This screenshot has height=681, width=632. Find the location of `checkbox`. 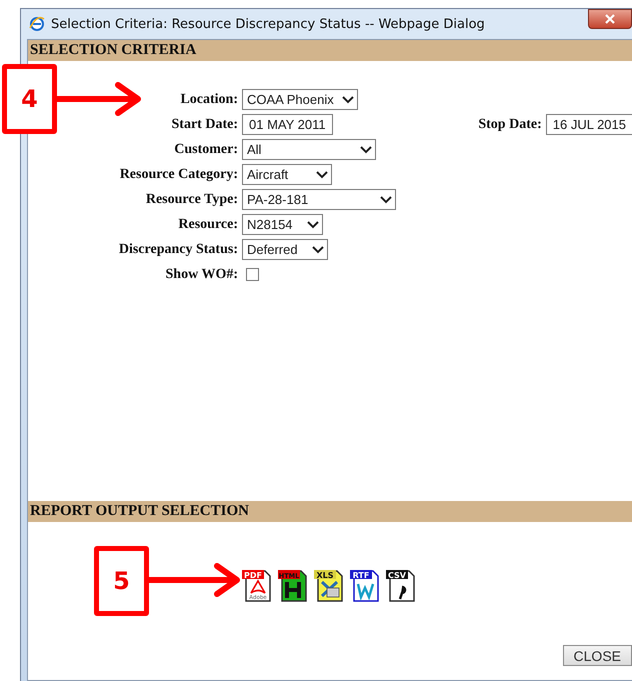

checkbox is located at coordinates (252, 274).